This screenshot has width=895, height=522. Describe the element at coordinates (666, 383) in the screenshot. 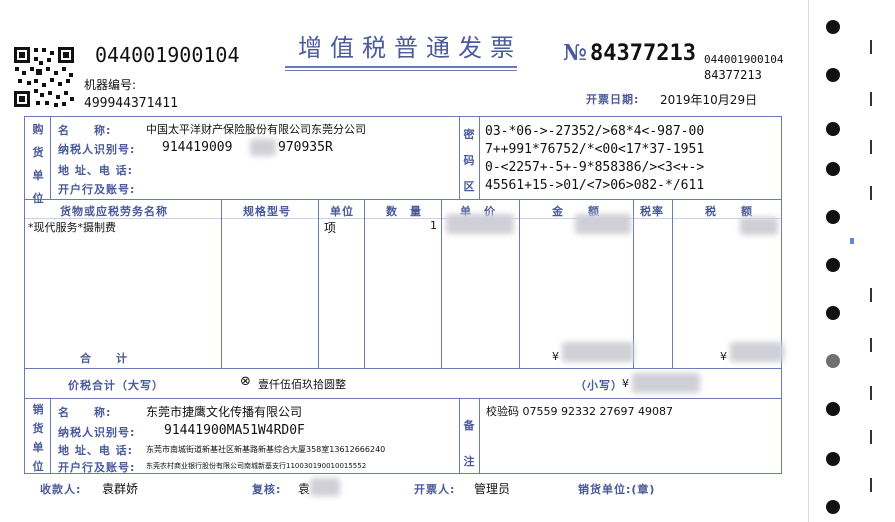

I see `redacted-grand-total-blur` at that location.